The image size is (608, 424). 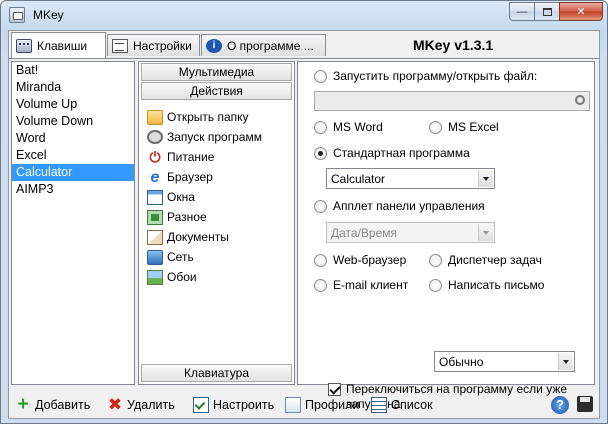 I want to click on action-documents: Документы, so click(x=216, y=237).